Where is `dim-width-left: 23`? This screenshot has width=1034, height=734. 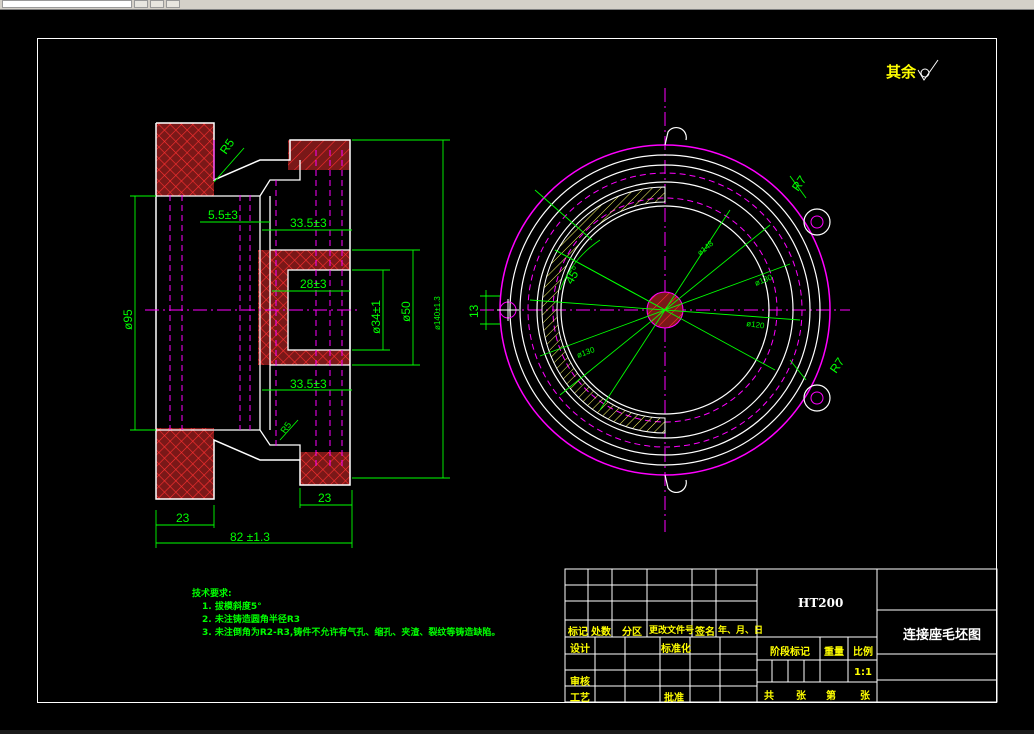
dim-width-left: 23 is located at coordinates (183, 518).